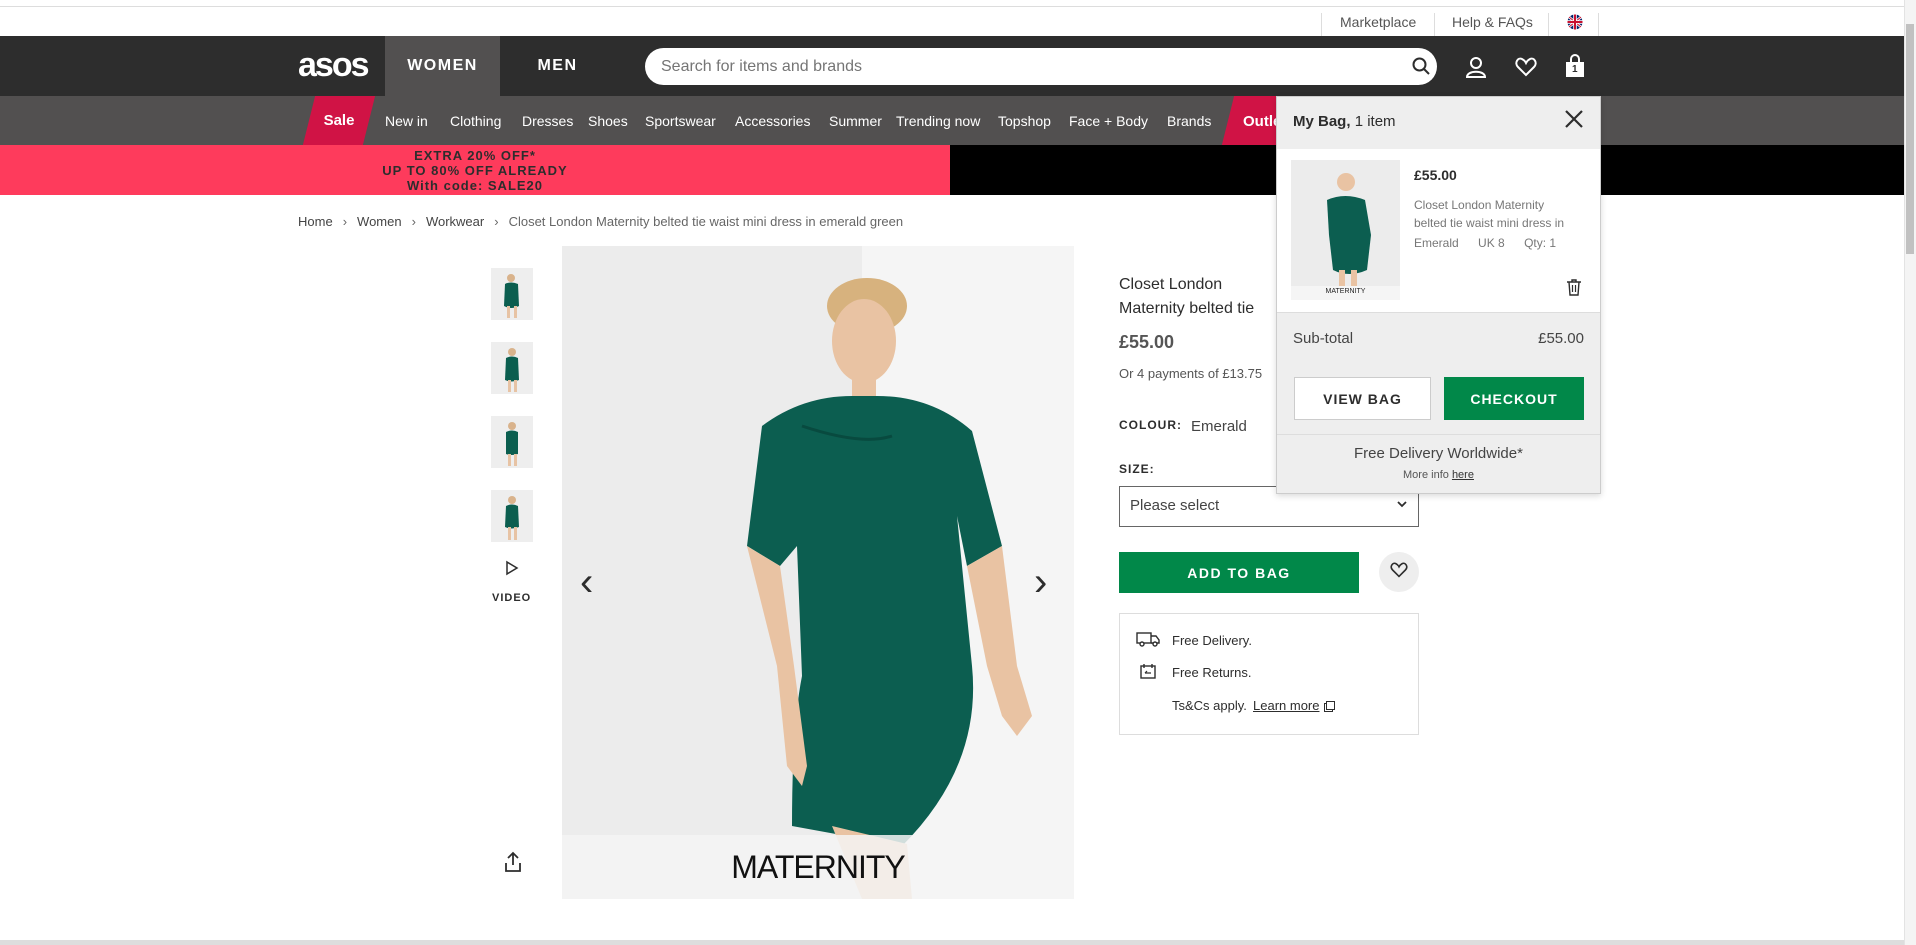  Describe the element at coordinates (1514, 398) in the screenshot. I see `checkout-button: CHECKOUT` at that location.